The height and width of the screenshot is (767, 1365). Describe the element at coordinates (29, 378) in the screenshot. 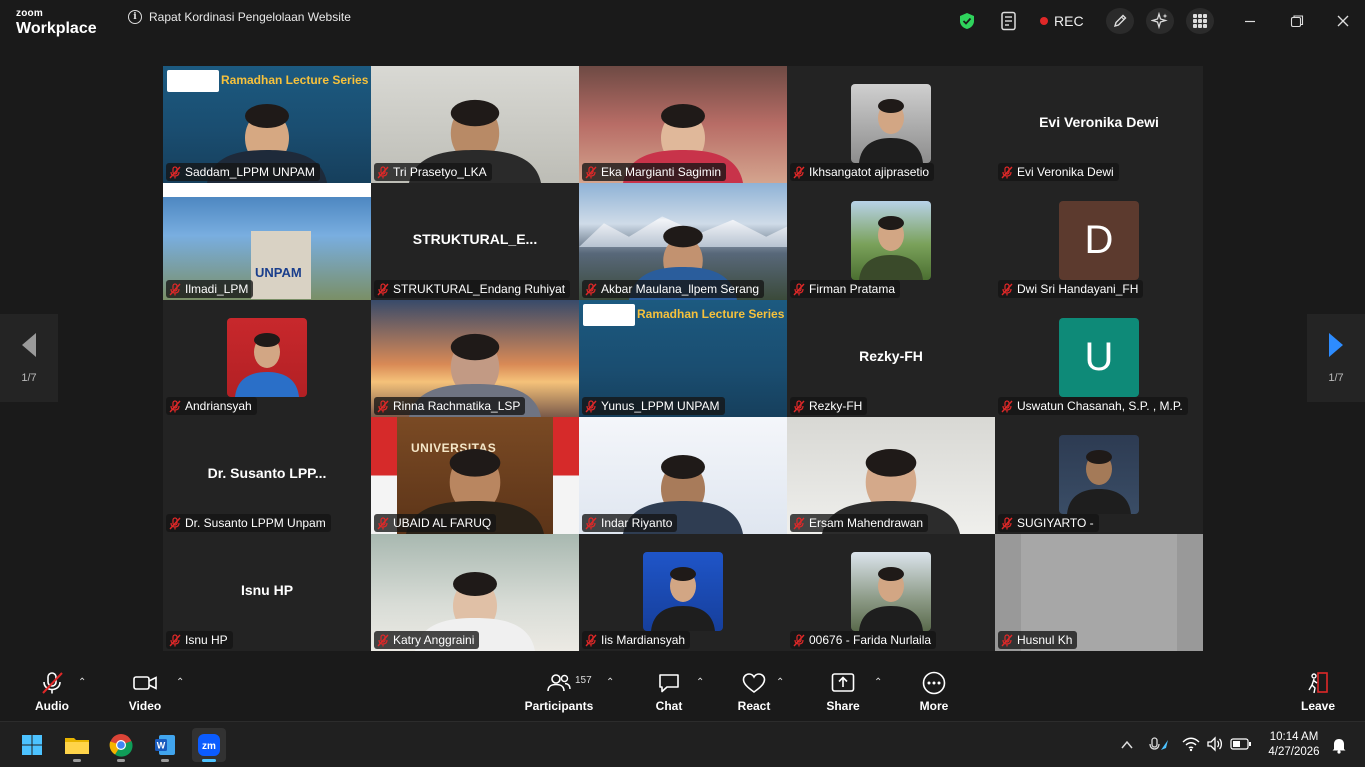

I see `page-indicator-left: 1/7` at that location.